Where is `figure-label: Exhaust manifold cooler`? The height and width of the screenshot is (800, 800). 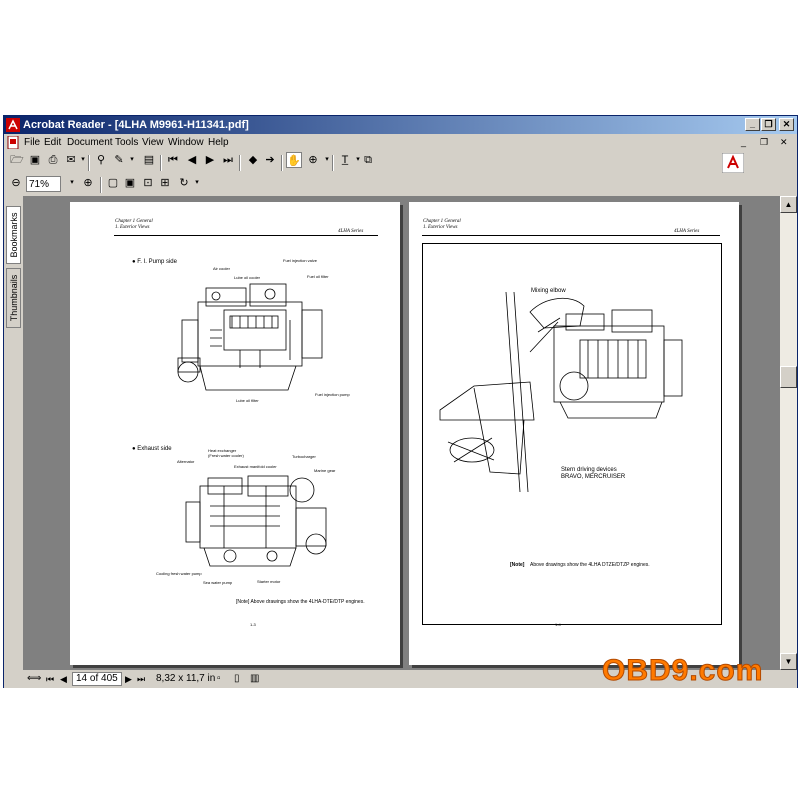
figure-label: Exhaust manifold cooler is located at coordinates (255, 466).